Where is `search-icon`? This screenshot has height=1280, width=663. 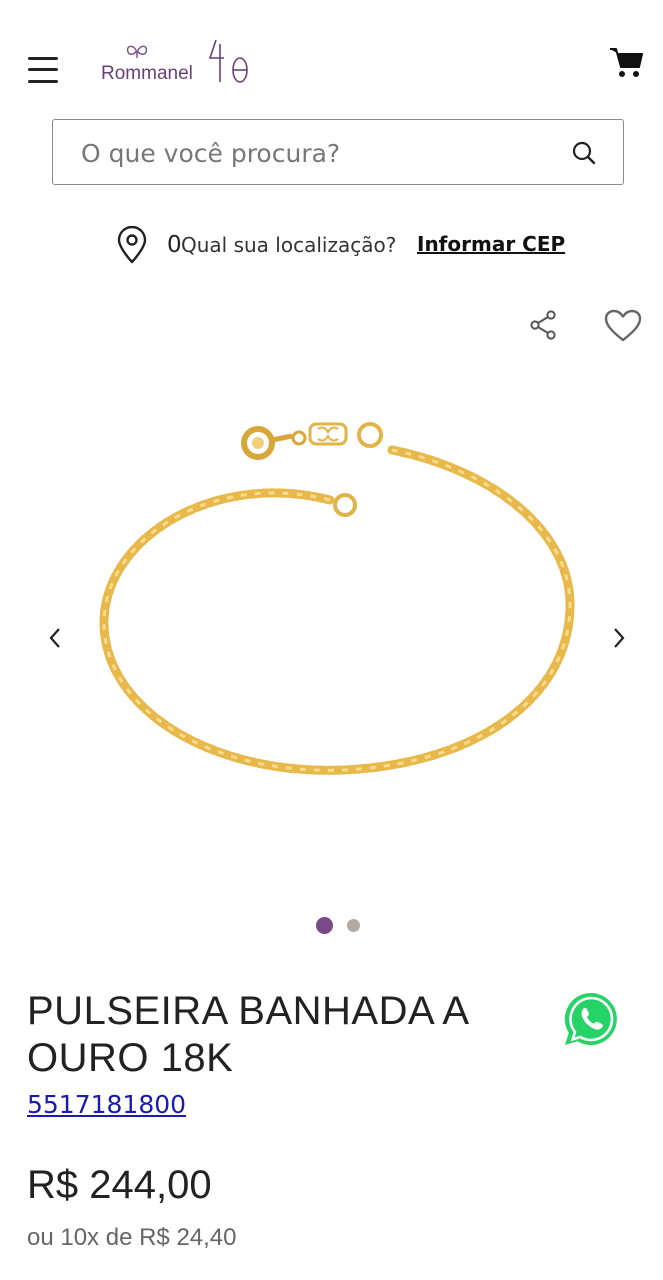
search-icon is located at coordinates (584, 153).